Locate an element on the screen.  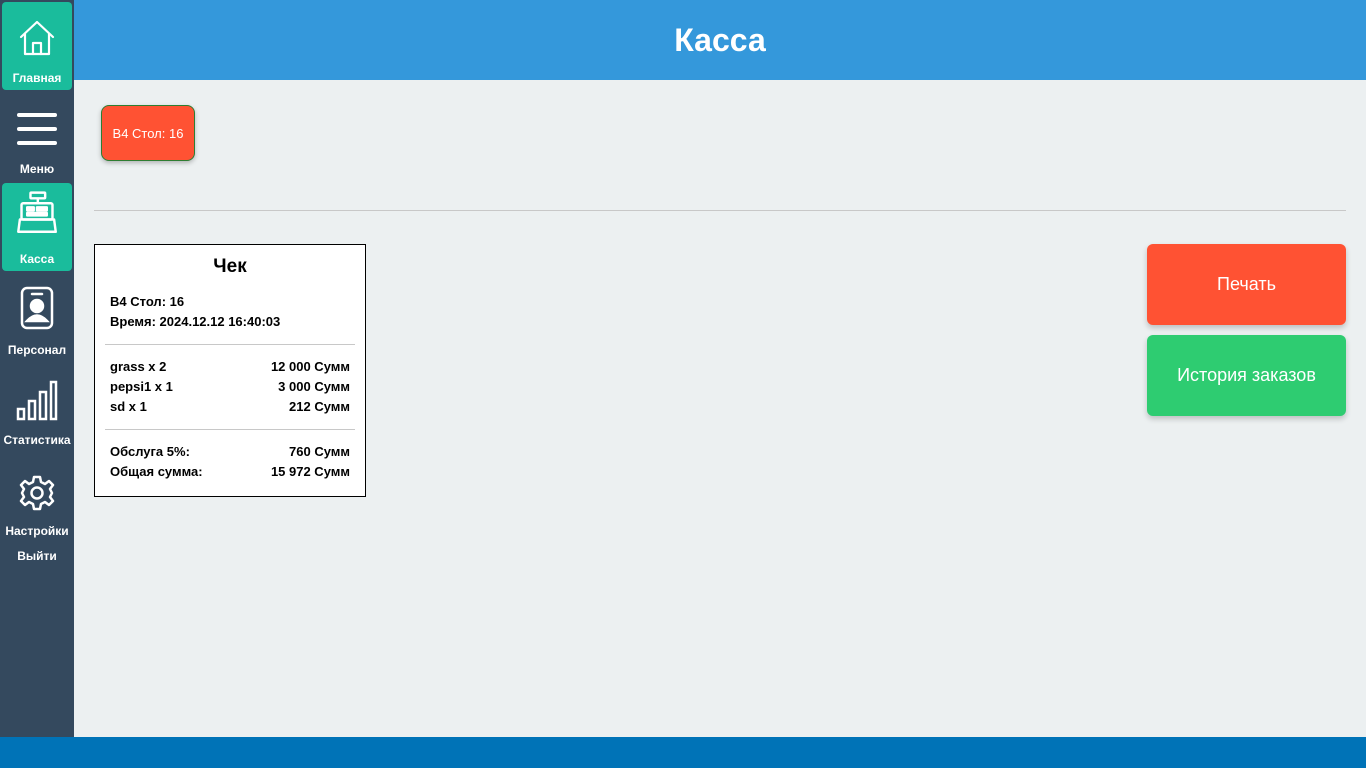
footer-bar is located at coordinates (683, 752).